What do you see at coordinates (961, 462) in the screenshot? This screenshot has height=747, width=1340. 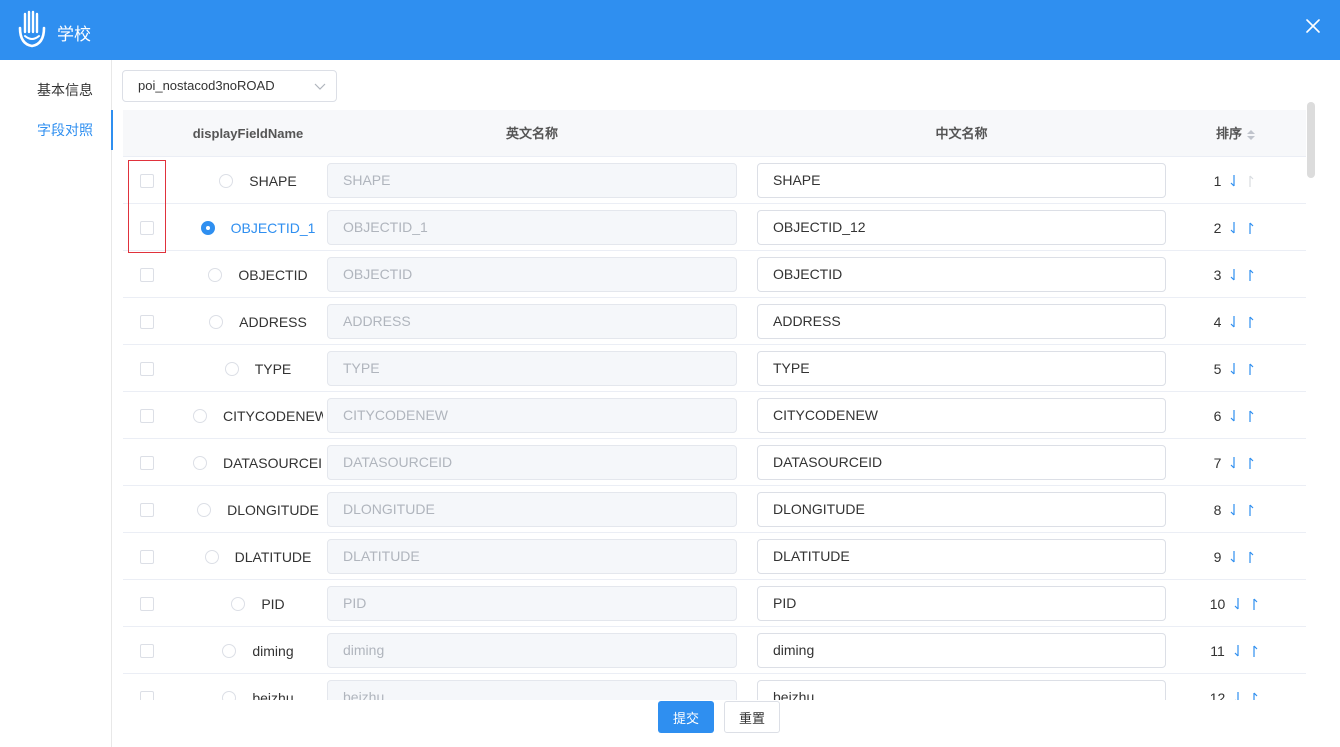 I see `chinese-name-input: DATASOURCEID` at bounding box center [961, 462].